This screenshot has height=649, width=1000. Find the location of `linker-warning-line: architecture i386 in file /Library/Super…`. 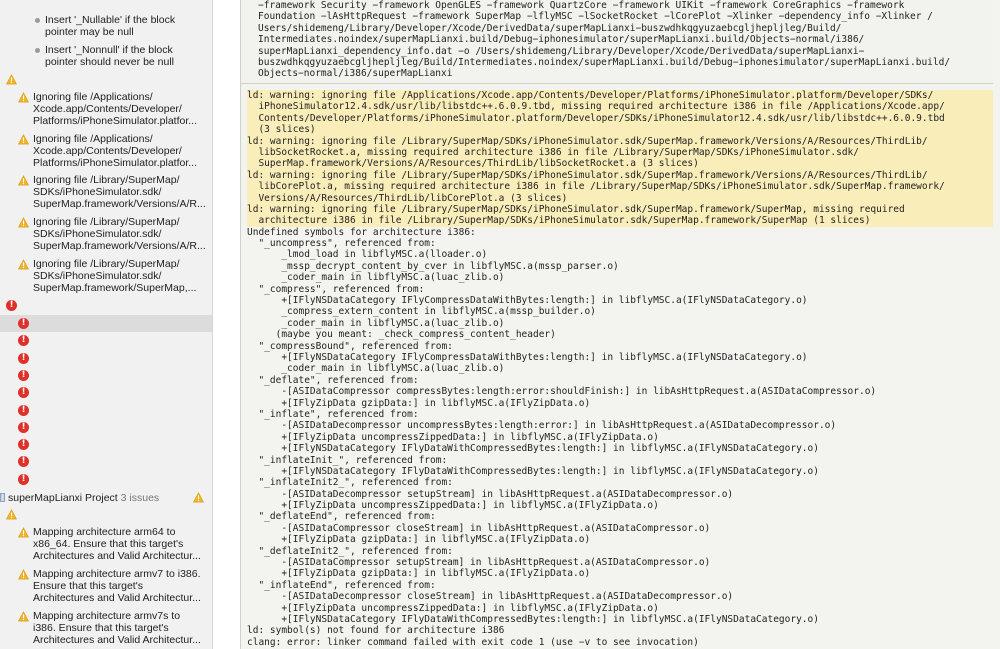

linker-warning-line: architecture i386 in file /Library/Super… is located at coordinates (620, 221).